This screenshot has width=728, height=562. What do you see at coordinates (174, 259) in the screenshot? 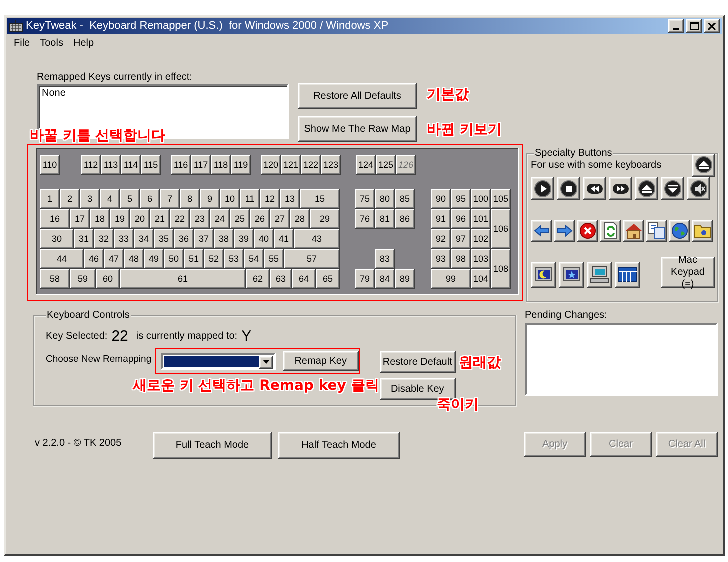
I see `key: 50` at bounding box center [174, 259].